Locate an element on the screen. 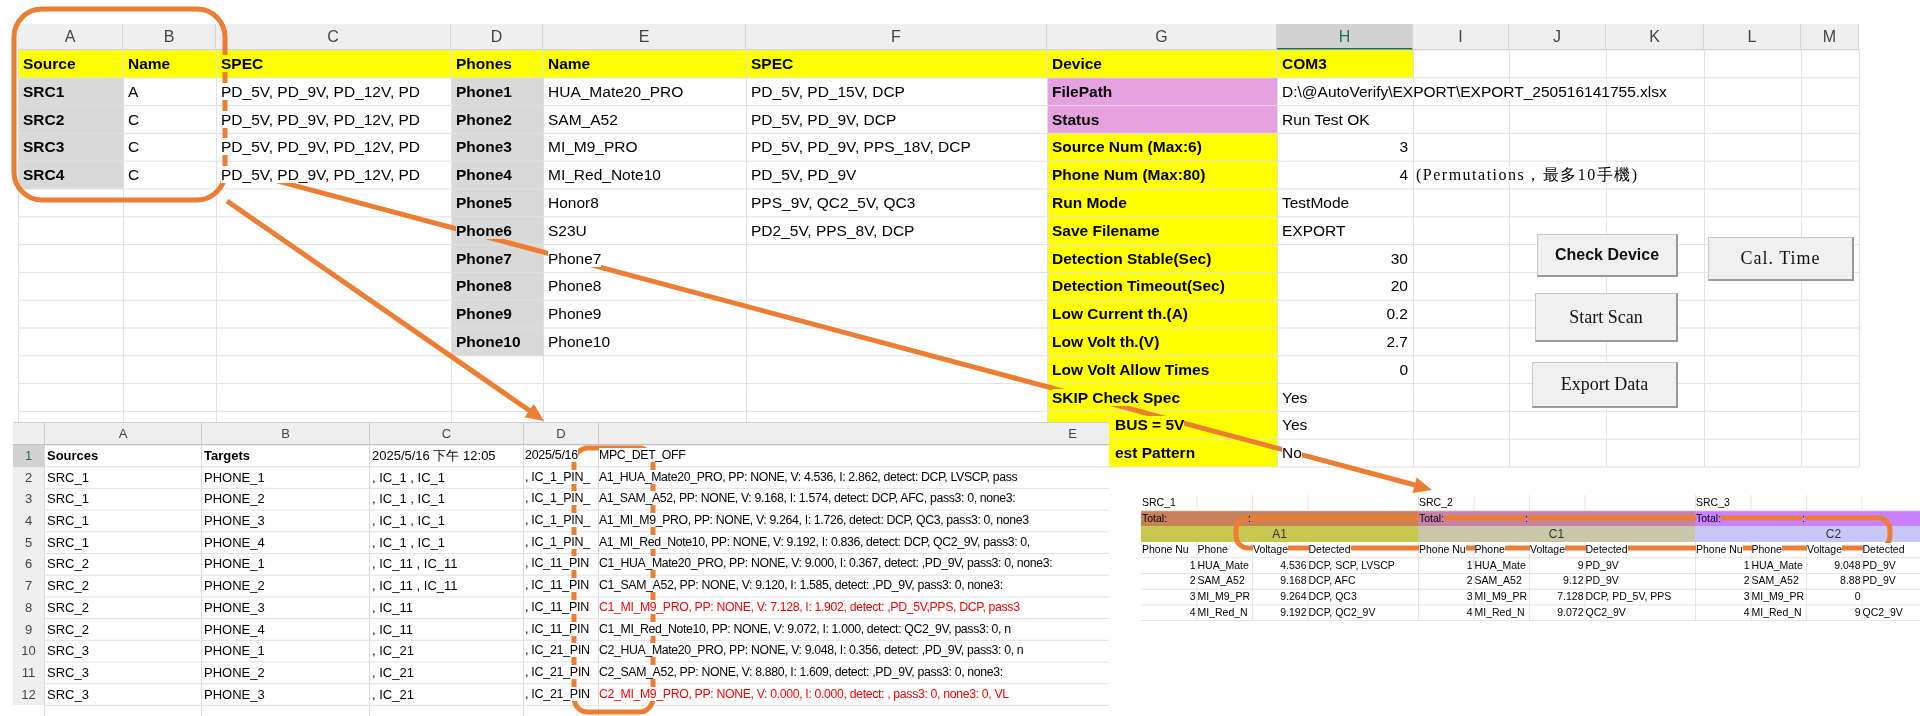 Image resolution: width=1920 pixels, height=716 pixels. table-cell: SRC1 is located at coordinates (70, 91).